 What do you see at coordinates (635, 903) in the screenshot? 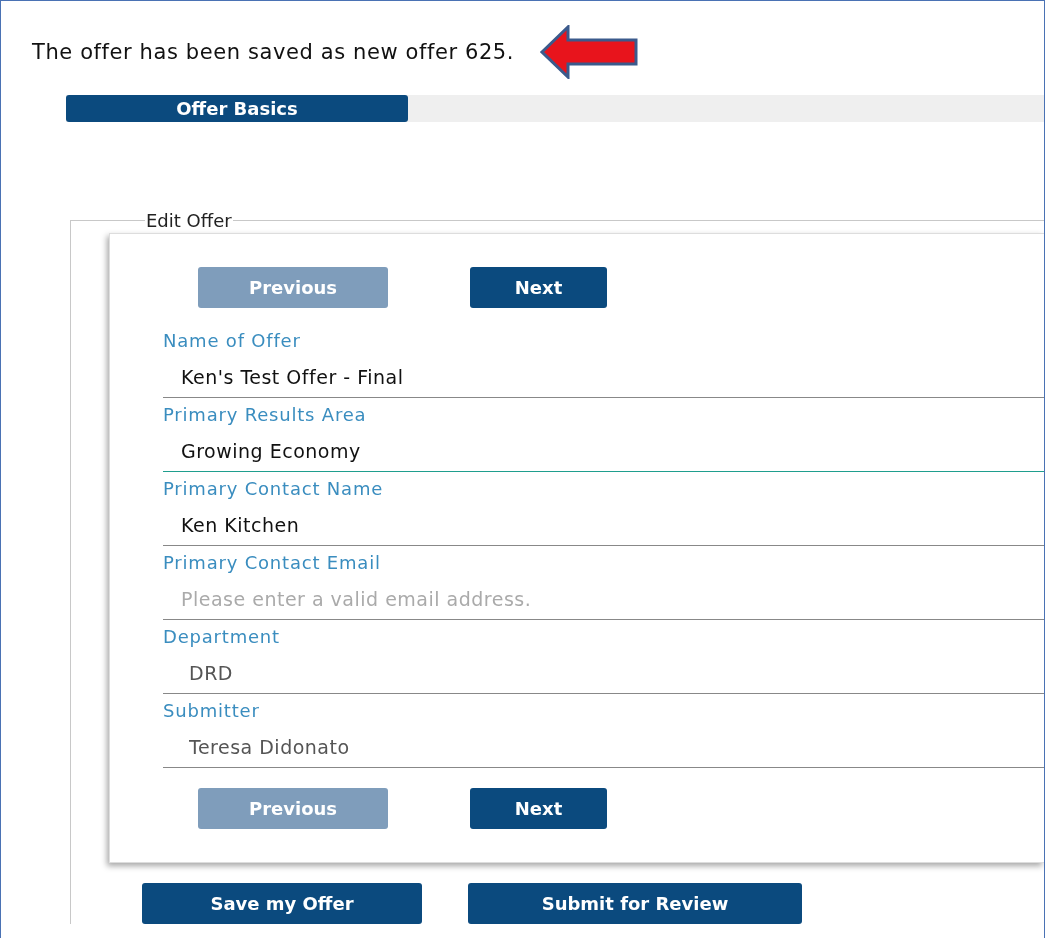
I see `submit-button: Submit for Review` at bounding box center [635, 903].